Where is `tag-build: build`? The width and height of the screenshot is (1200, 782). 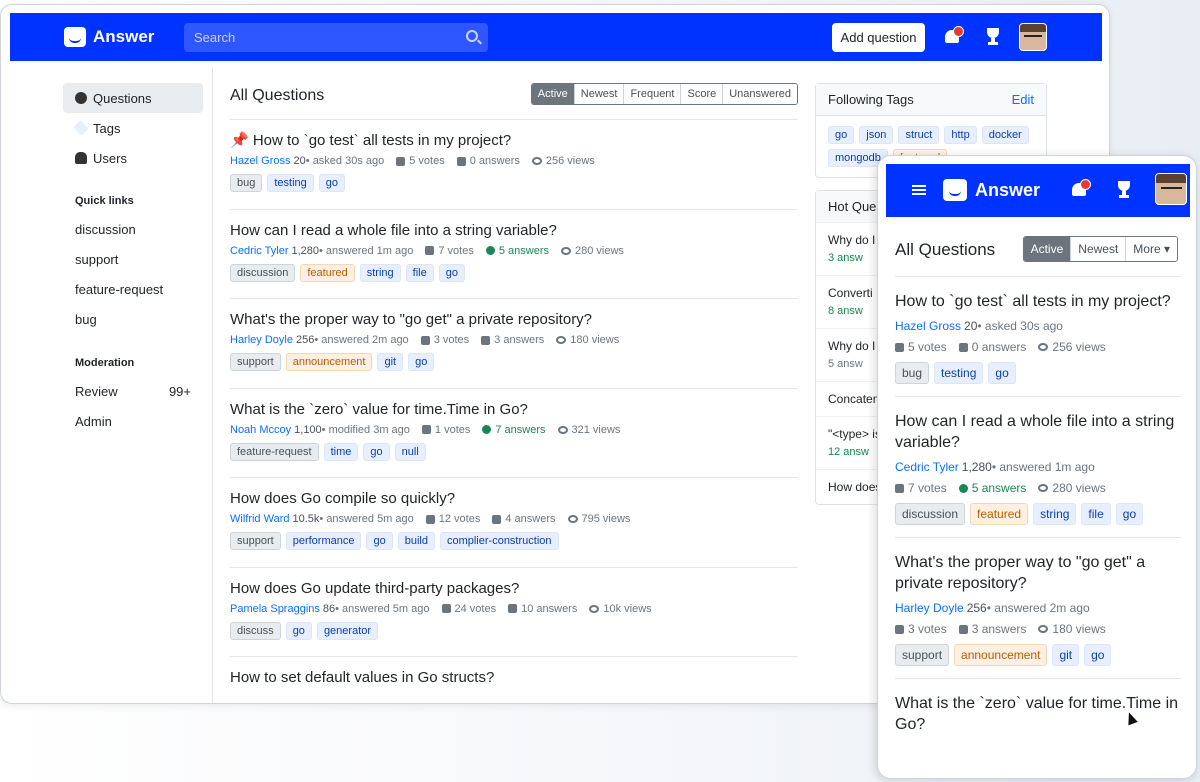 tag-build: build is located at coordinates (416, 541).